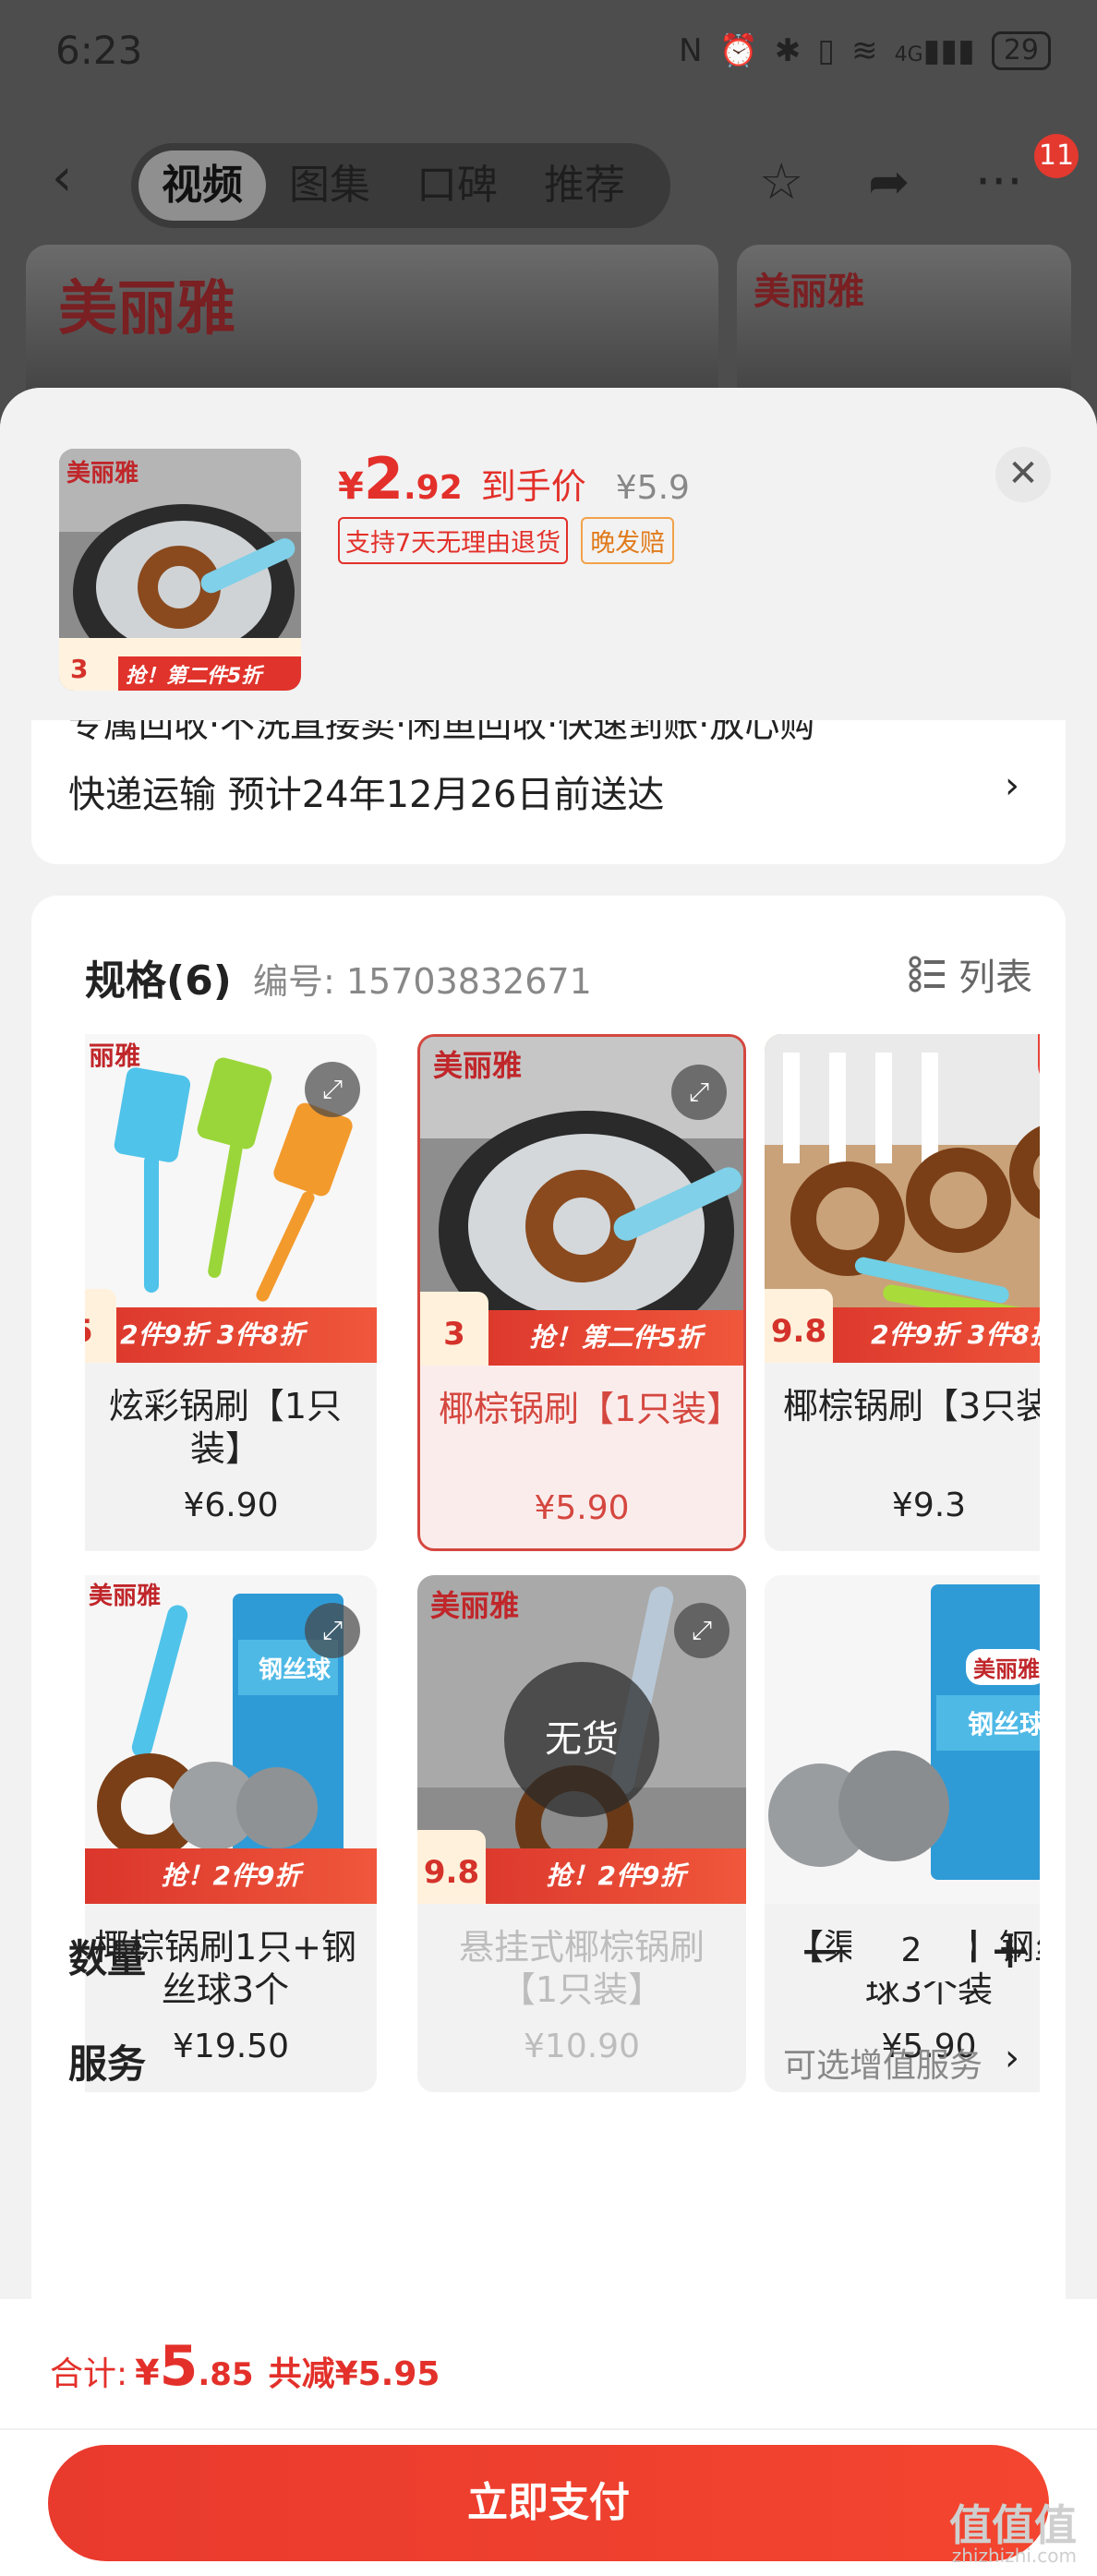 Image resolution: width=1097 pixels, height=2576 pixels. Describe the element at coordinates (548, 2070) in the screenshot. I see `service-row: 服务 可选增值服务 ›` at that location.